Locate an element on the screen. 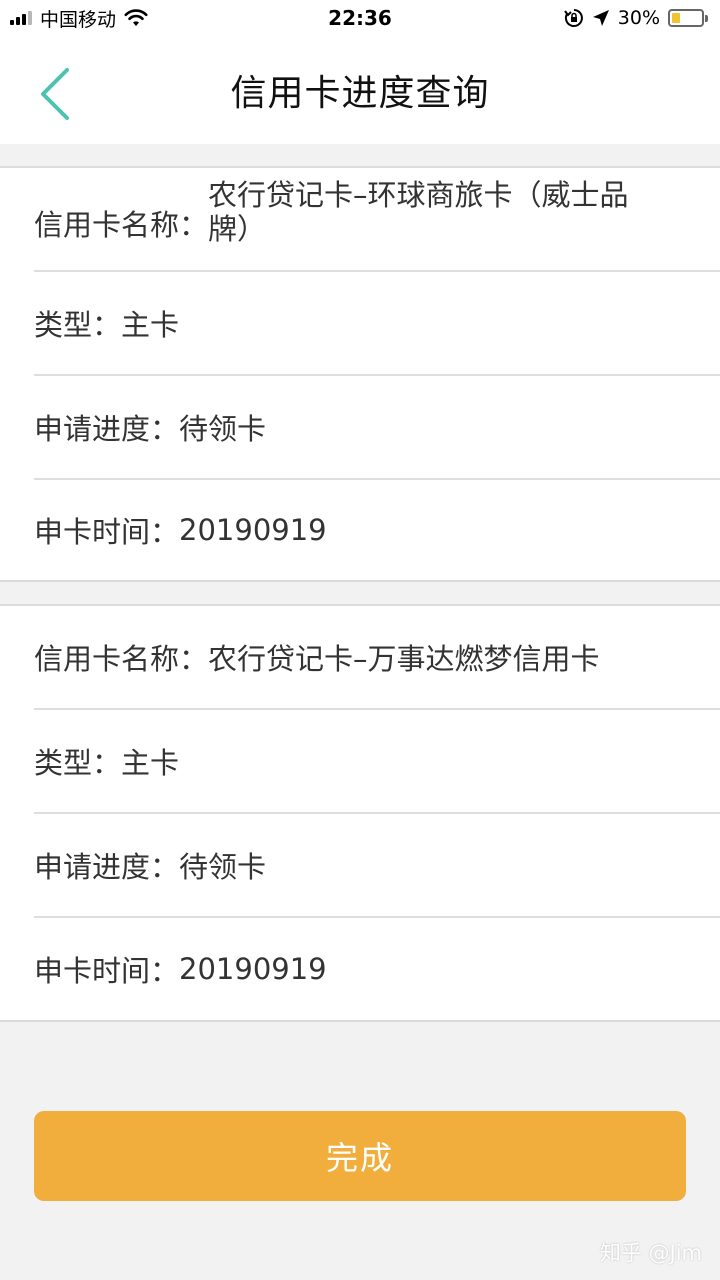 Image resolution: width=720 pixels, height=1280 pixels. orientation-lock-icon is located at coordinates (573, 18).